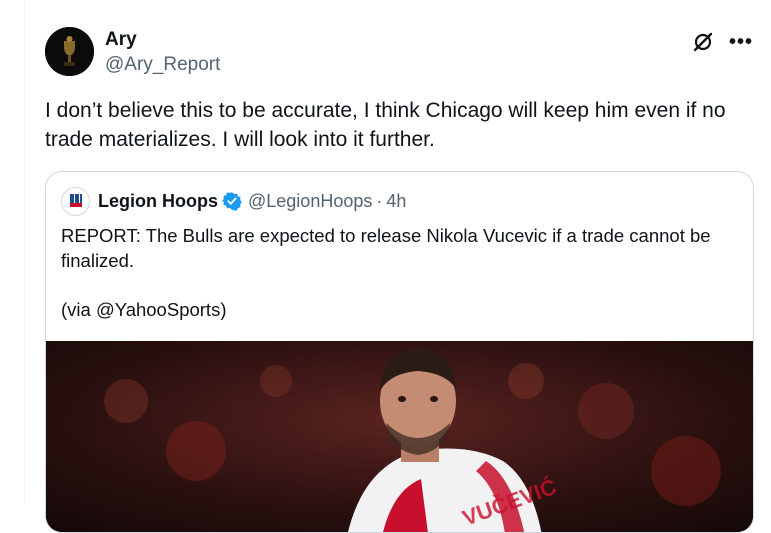 This screenshot has height=533, width=771. Describe the element at coordinates (396, 201) in the screenshot. I see `quoted-tweet-timestamp: 4h` at that location.